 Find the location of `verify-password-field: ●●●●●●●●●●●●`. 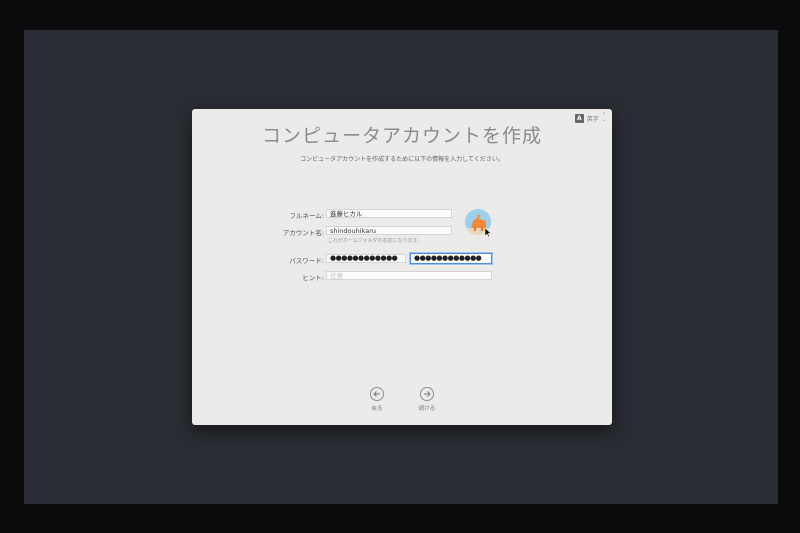

verify-password-field: ●●●●●●●●●●●● is located at coordinates (451, 258).